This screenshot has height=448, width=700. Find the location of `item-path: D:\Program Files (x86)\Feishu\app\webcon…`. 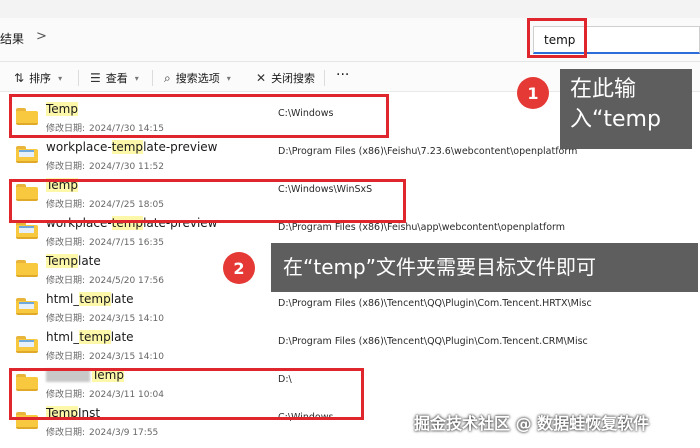

item-path: D:\Program Files (x86)\Feishu\app\webcon… is located at coordinates (422, 227).